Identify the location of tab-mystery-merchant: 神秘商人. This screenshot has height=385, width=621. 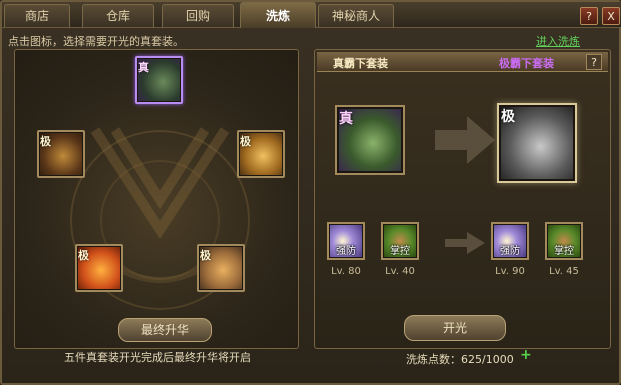
(356, 15).